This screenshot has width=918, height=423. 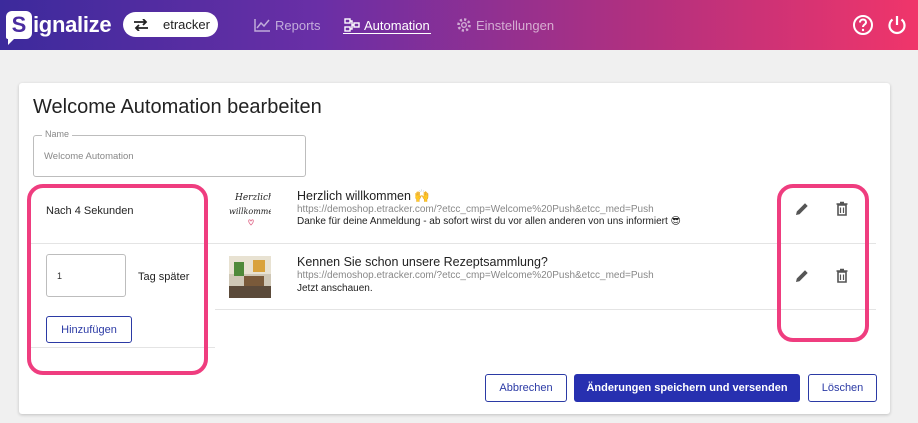 What do you see at coordinates (252, 198) in the screenshot?
I see `thumb-text-1: Herzlich` at bounding box center [252, 198].